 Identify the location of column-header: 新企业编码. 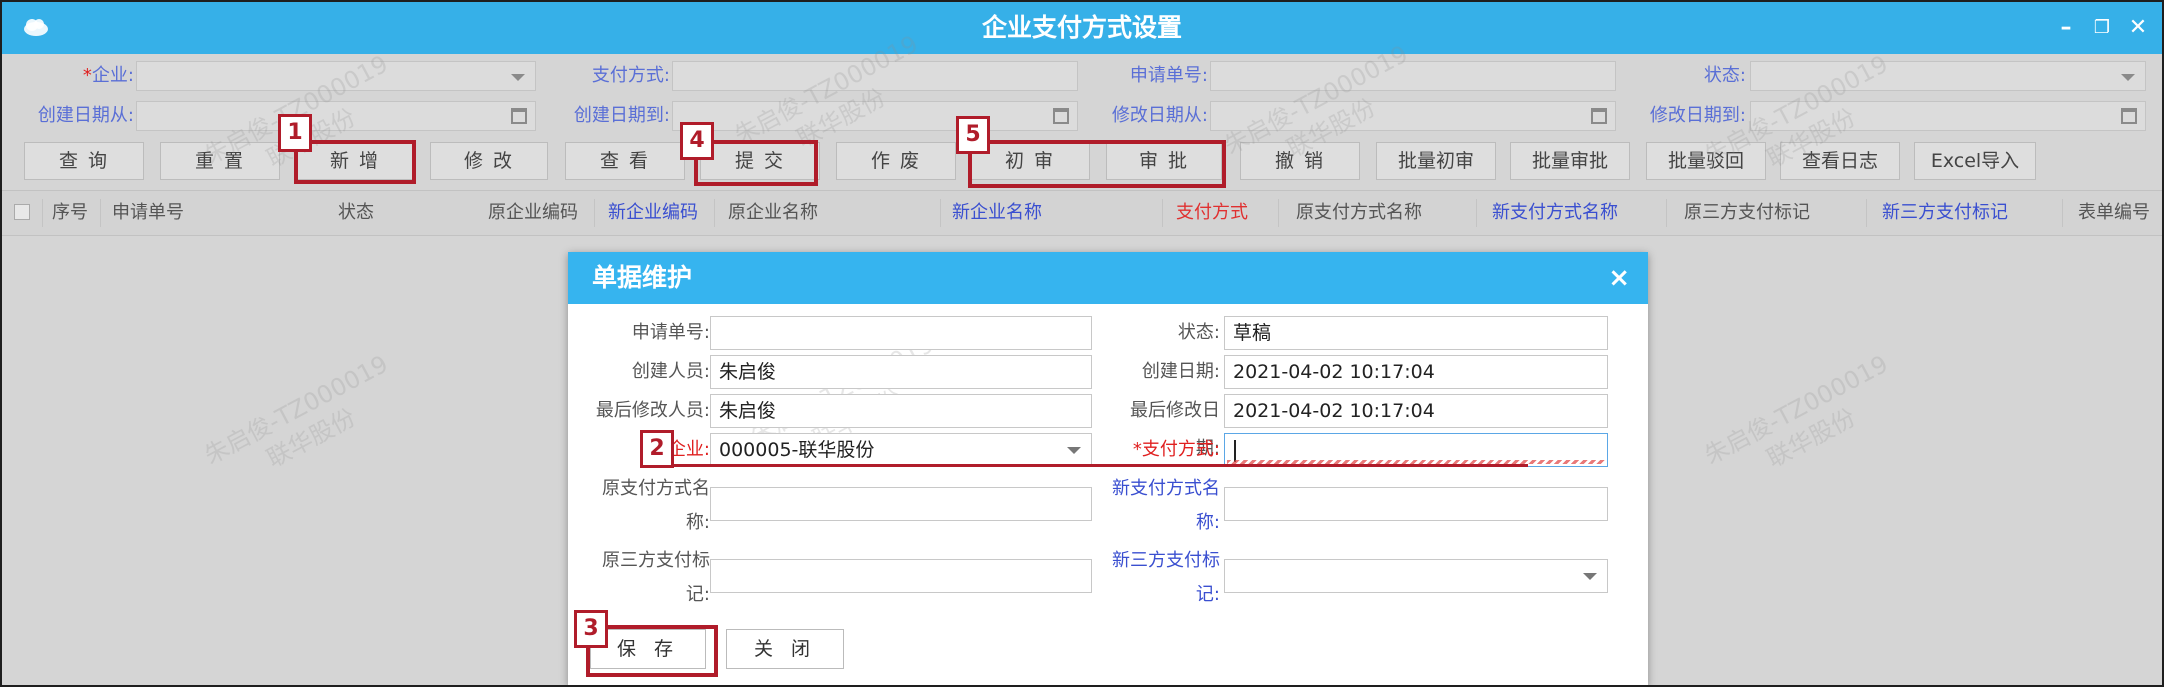
(653, 213).